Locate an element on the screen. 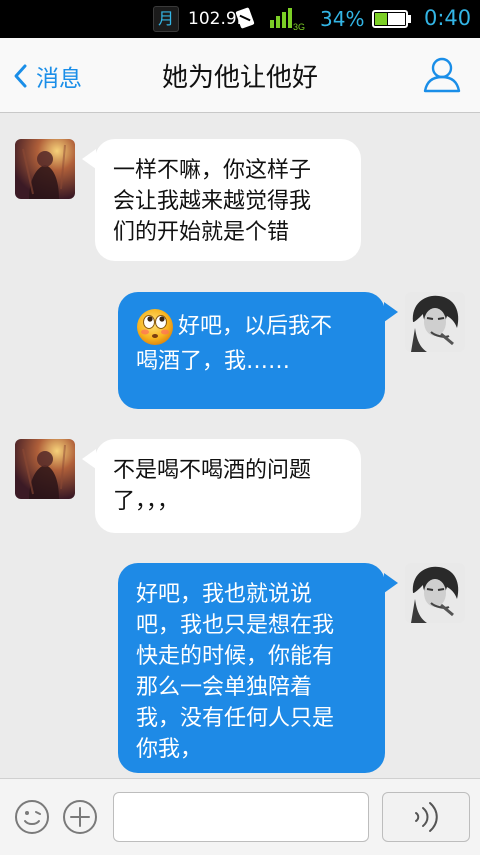 The width and height of the screenshot is (480, 855). clock: 0:40 is located at coordinates (448, 18).